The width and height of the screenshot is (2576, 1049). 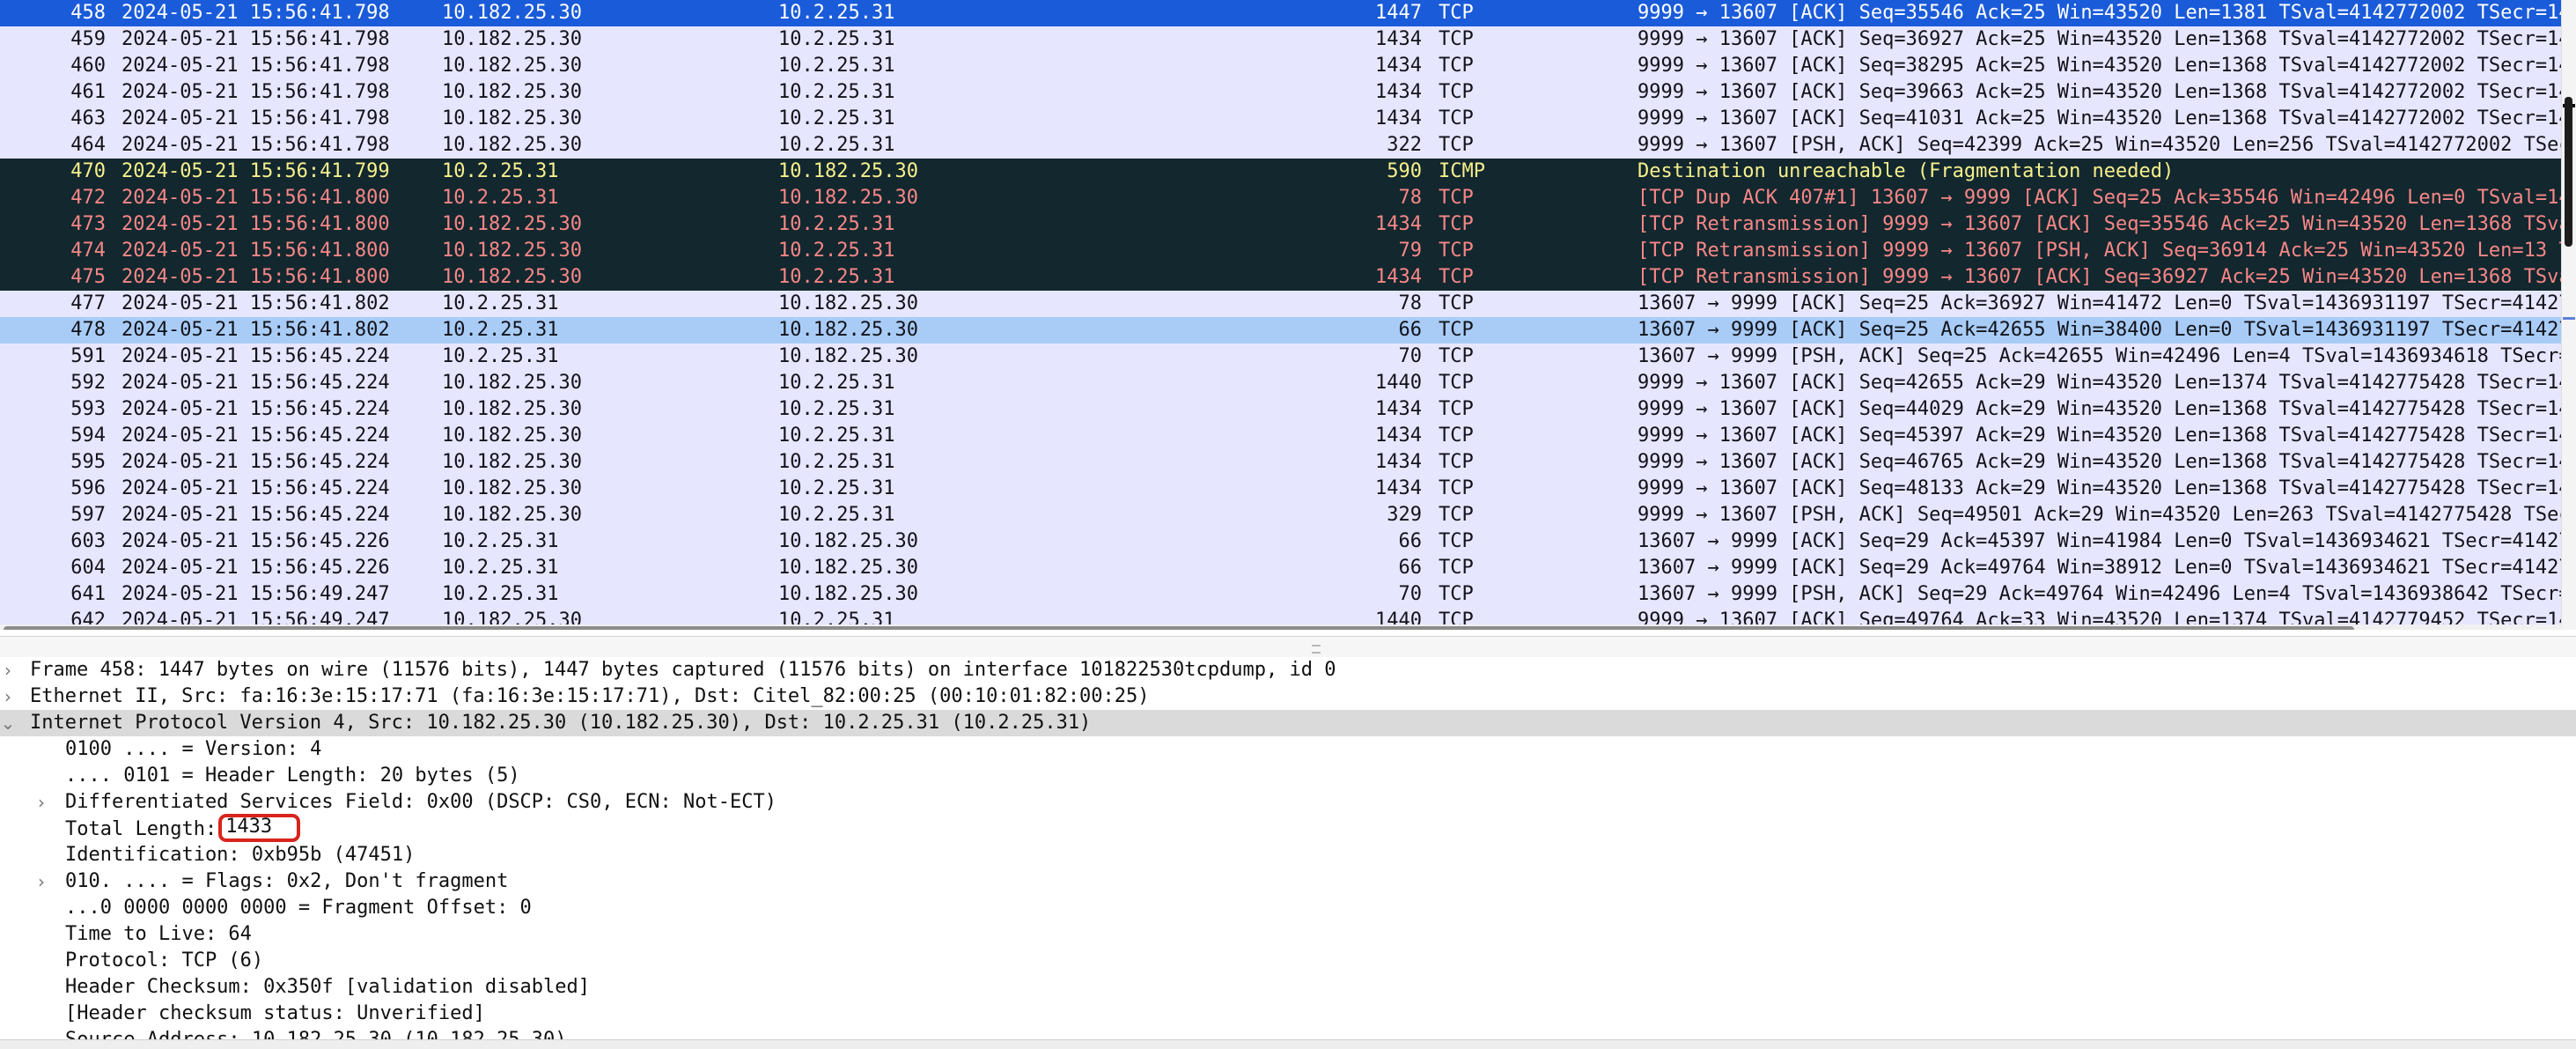 What do you see at coordinates (164, 961) in the screenshot?
I see `detail-tree-label: Protocol: TCP (6)` at bounding box center [164, 961].